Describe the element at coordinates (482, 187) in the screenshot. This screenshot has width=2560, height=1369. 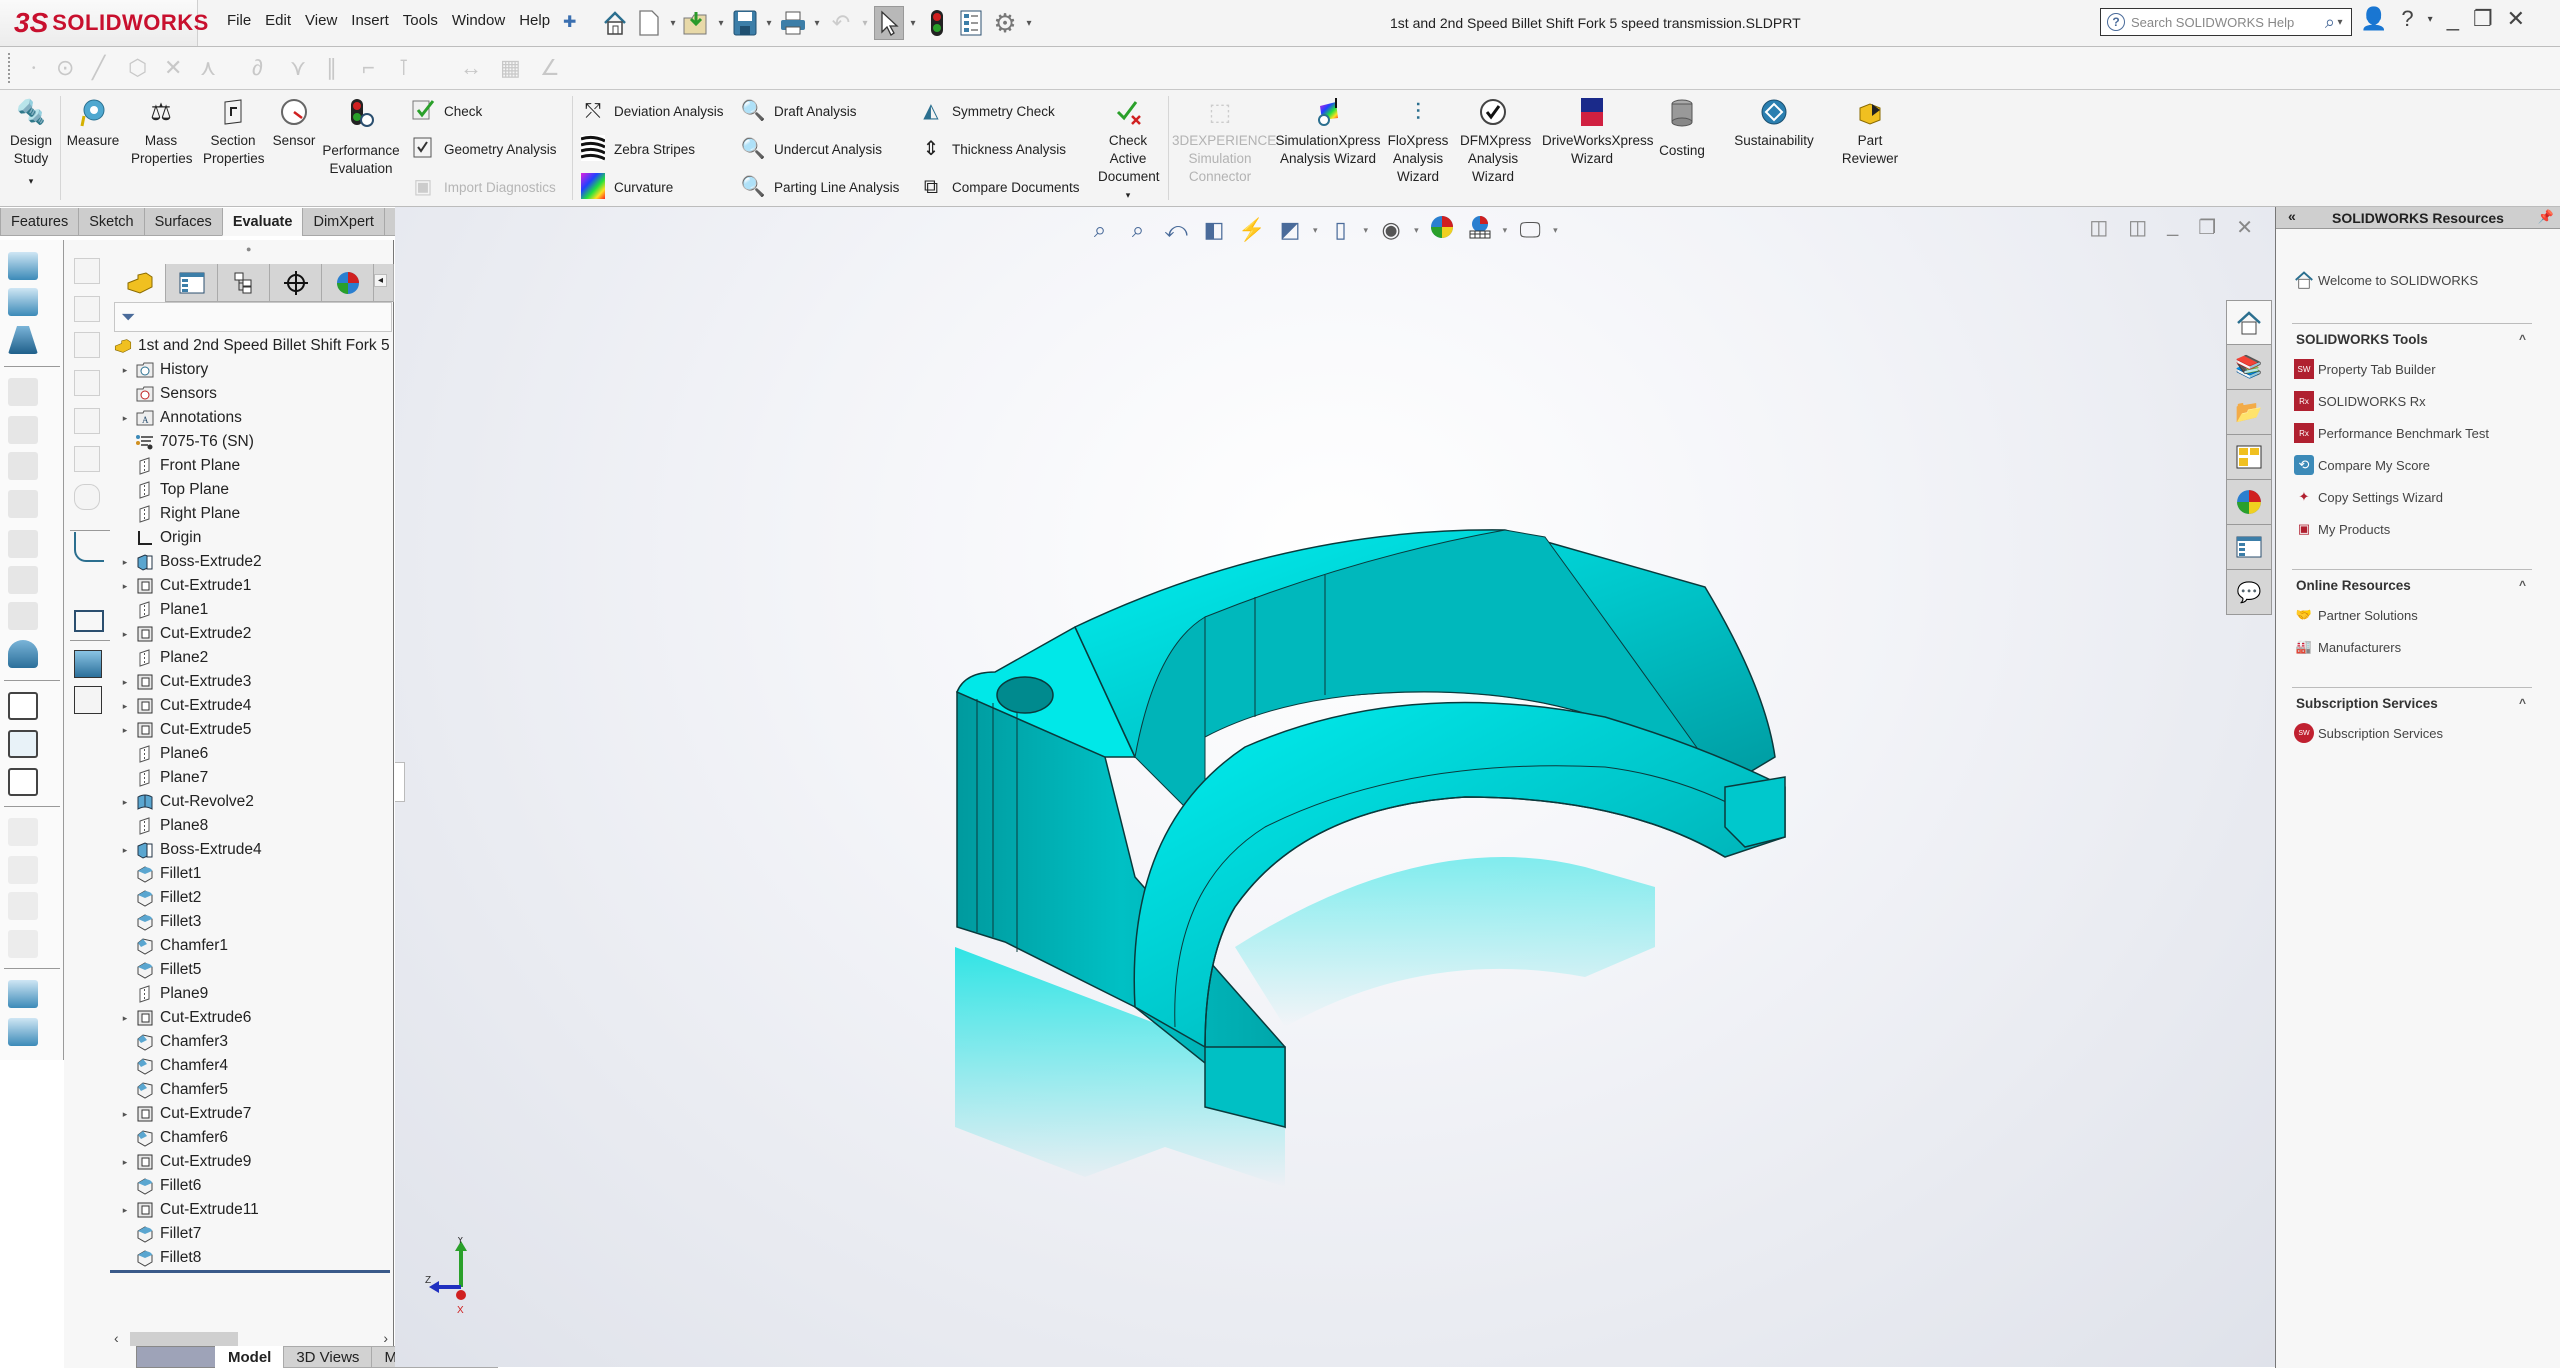
I see `import-diagnostics-button: ▣ Import Diagnostics` at that location.